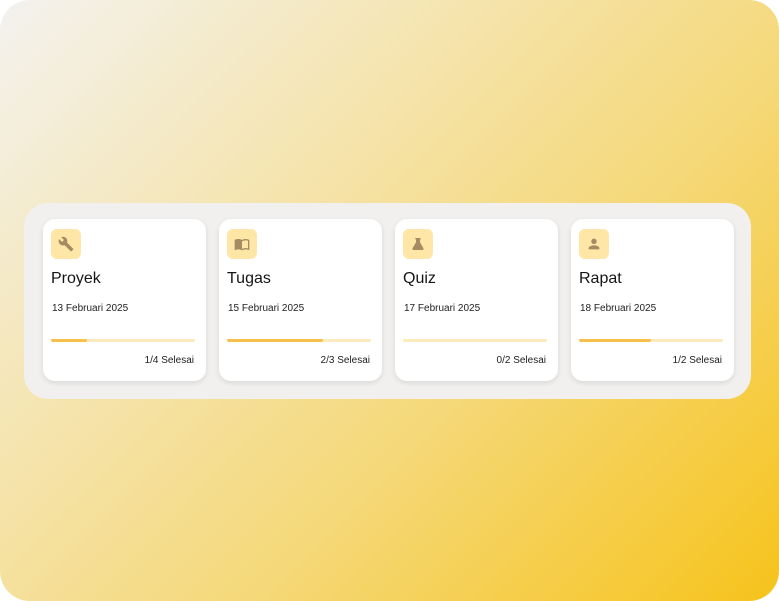 This screenshot has width=779, height=601. I want to click on card-quiz: Quiz 17 Februari 2025 0/2 Selesai, so click(476, 300).